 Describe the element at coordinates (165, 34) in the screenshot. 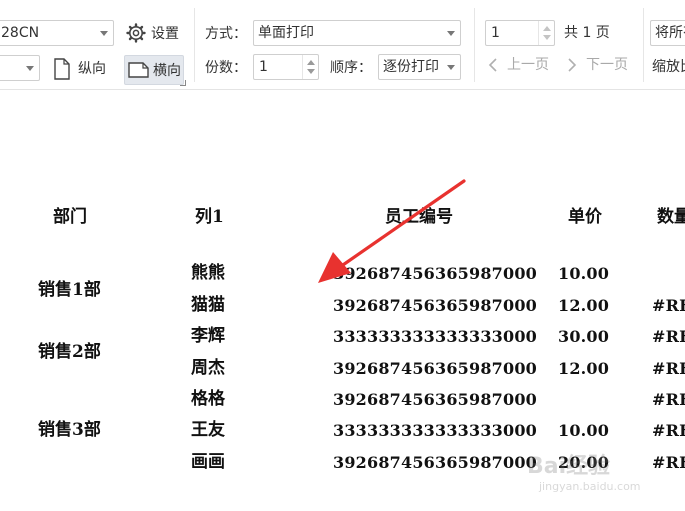

I see `settings-label: 设置` at that location.